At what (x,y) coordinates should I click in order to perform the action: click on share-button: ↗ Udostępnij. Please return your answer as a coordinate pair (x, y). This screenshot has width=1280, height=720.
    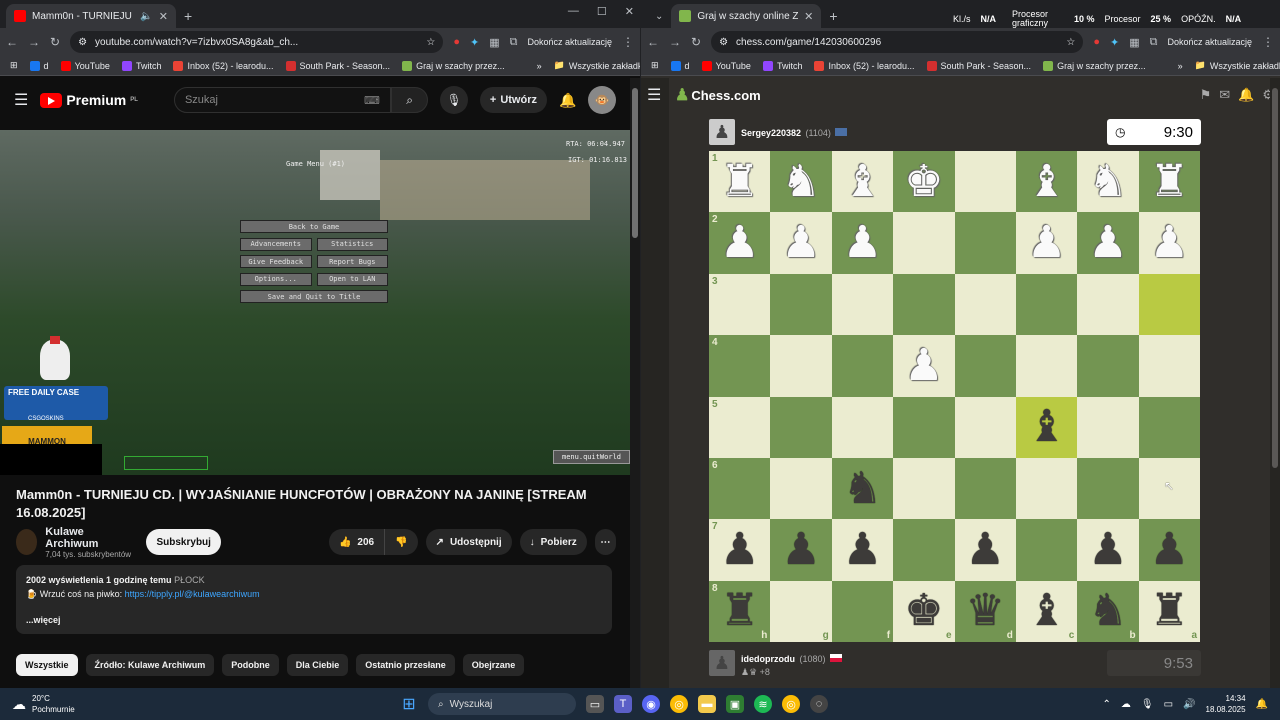
    Looking at the image, I should click on (468, 542).